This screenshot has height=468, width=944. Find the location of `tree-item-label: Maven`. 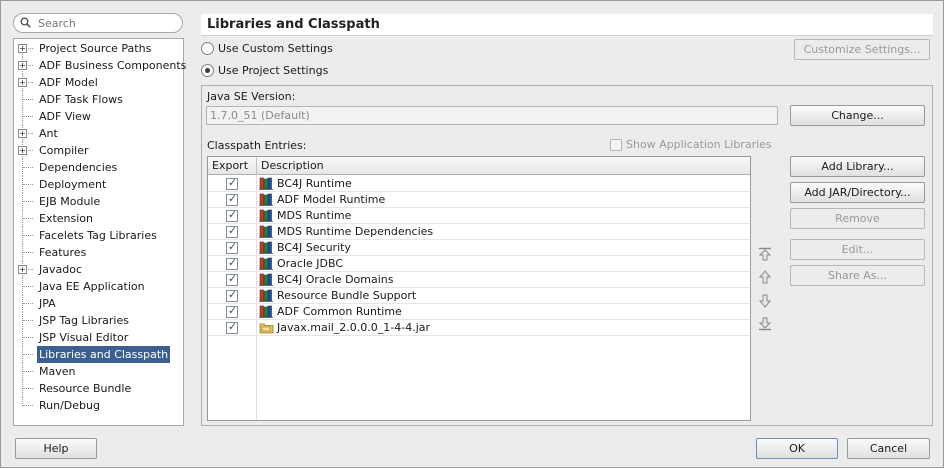

tree-item-label: Maven is located at coordinates (57, 371).